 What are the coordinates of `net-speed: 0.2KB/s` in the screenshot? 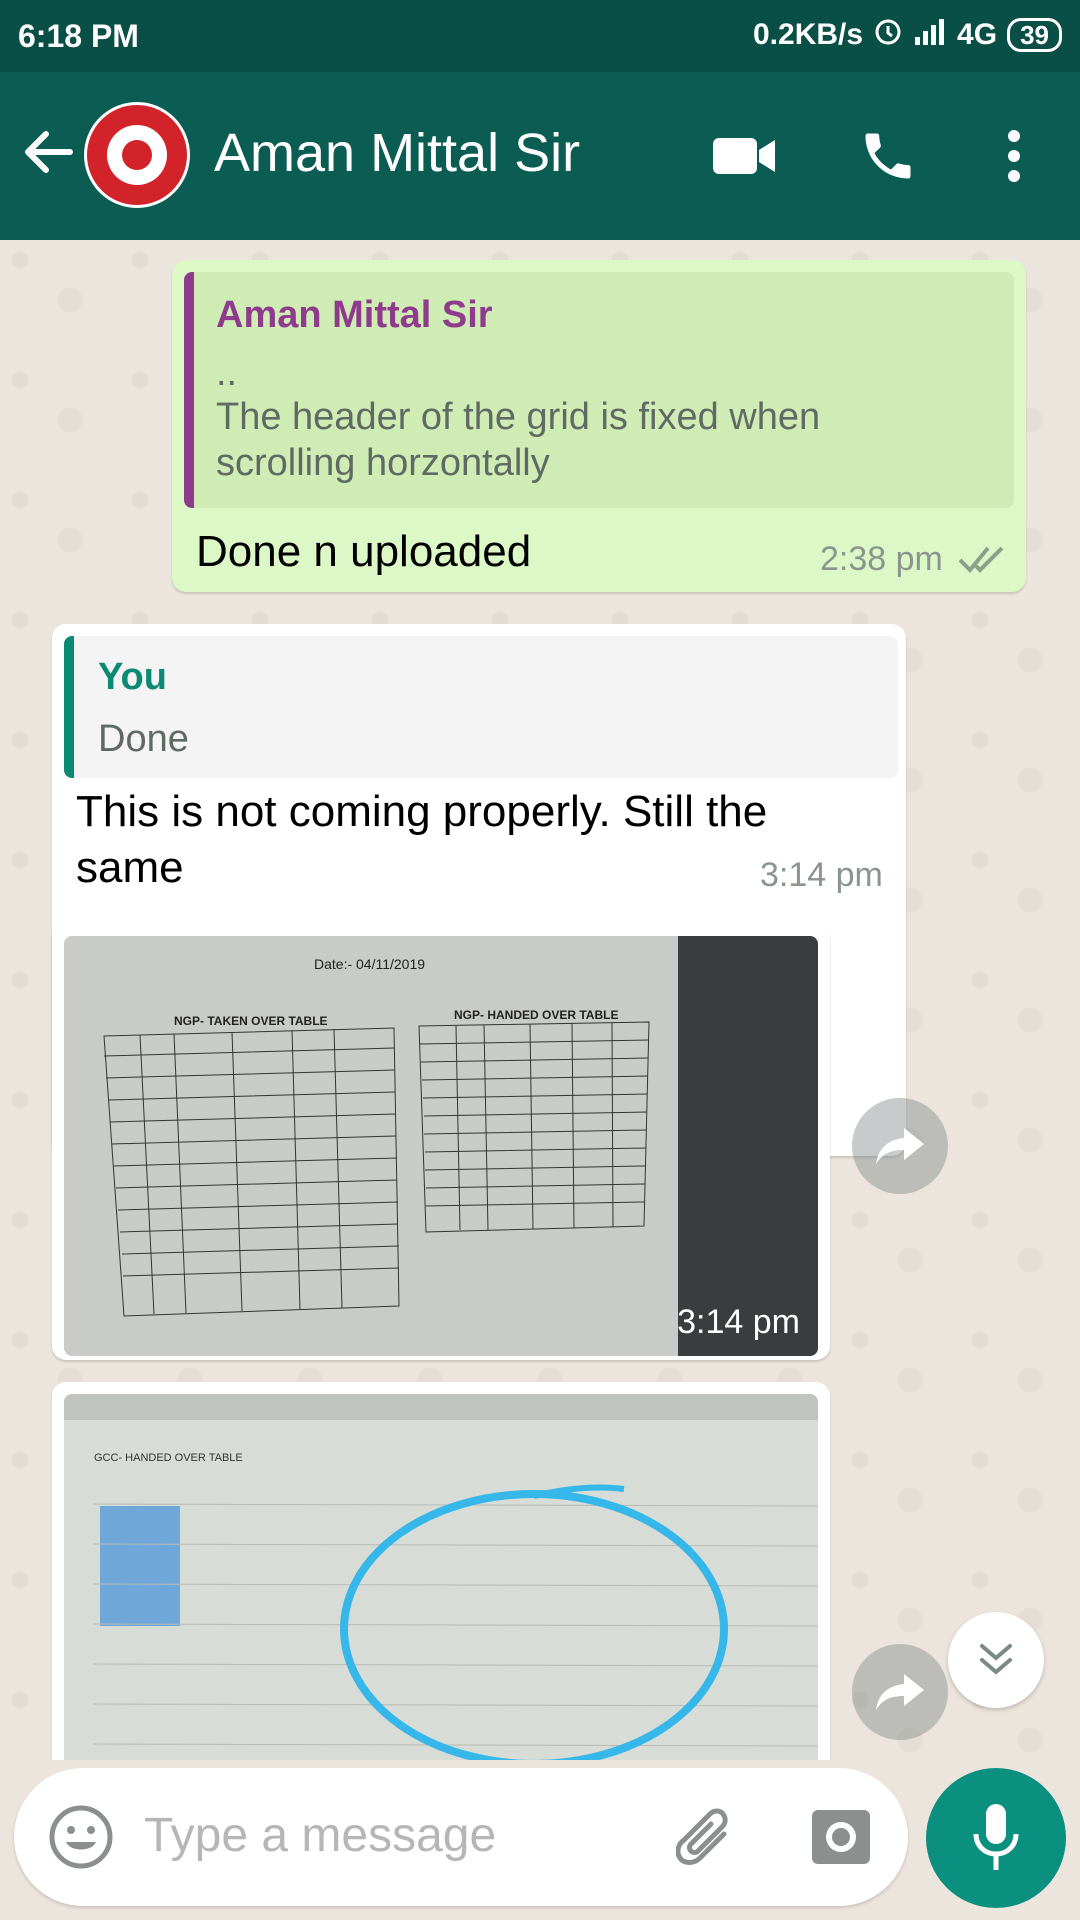 It's located at (808, 34).